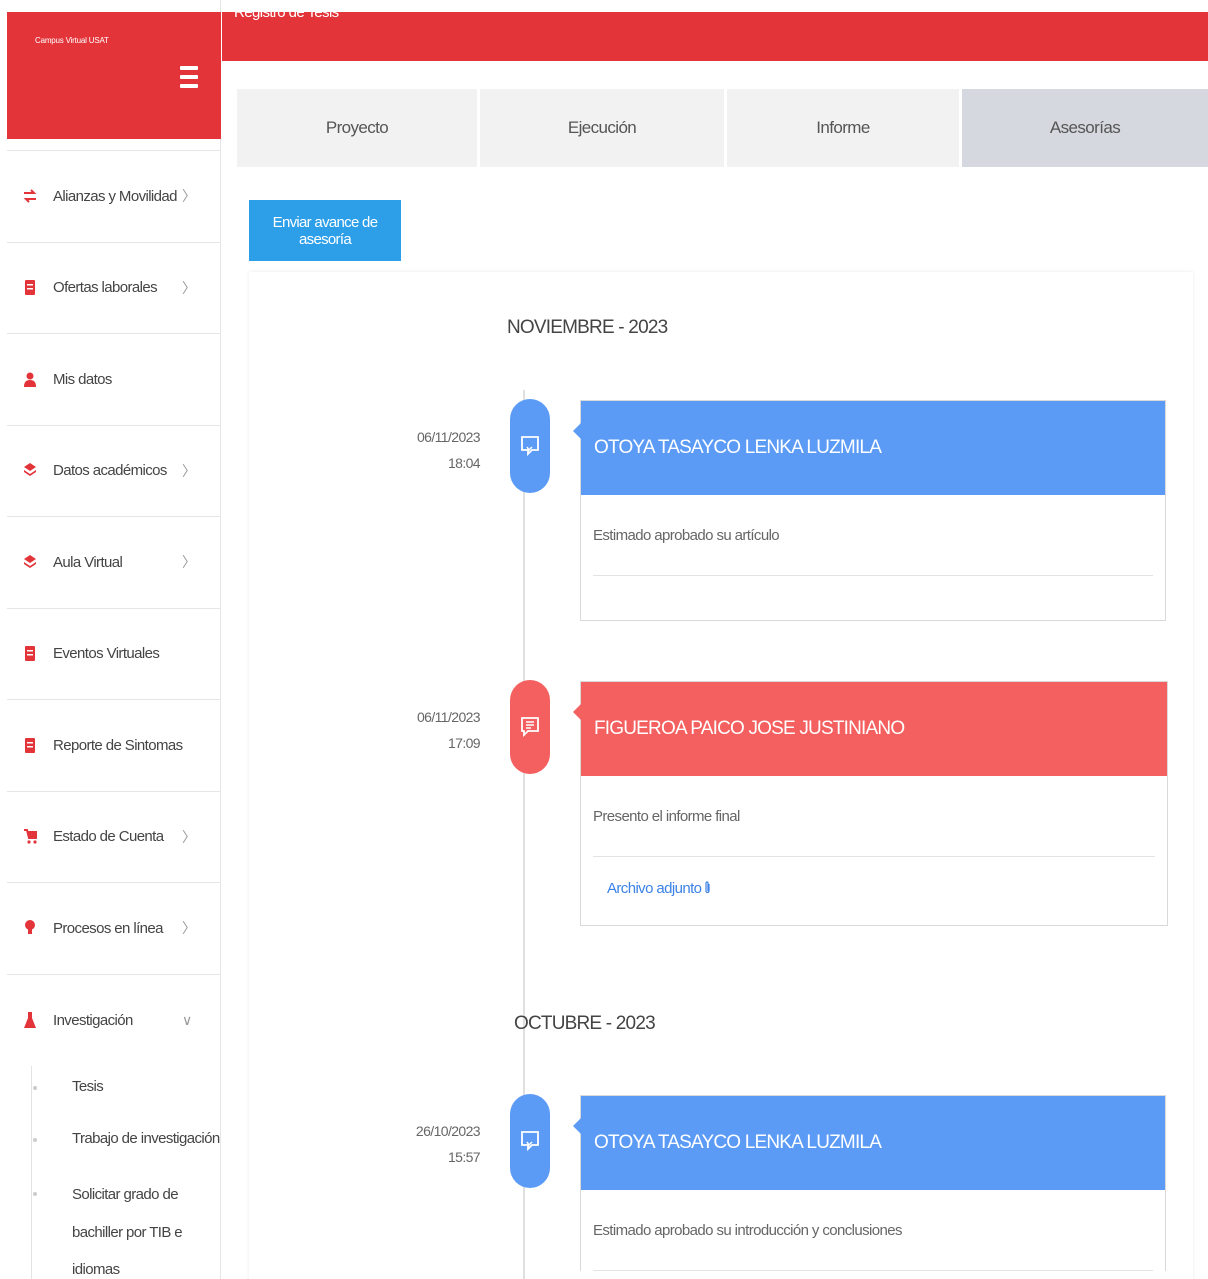  I want to click on sidebar-item-label: Procesos en línea, so click(108, 928).